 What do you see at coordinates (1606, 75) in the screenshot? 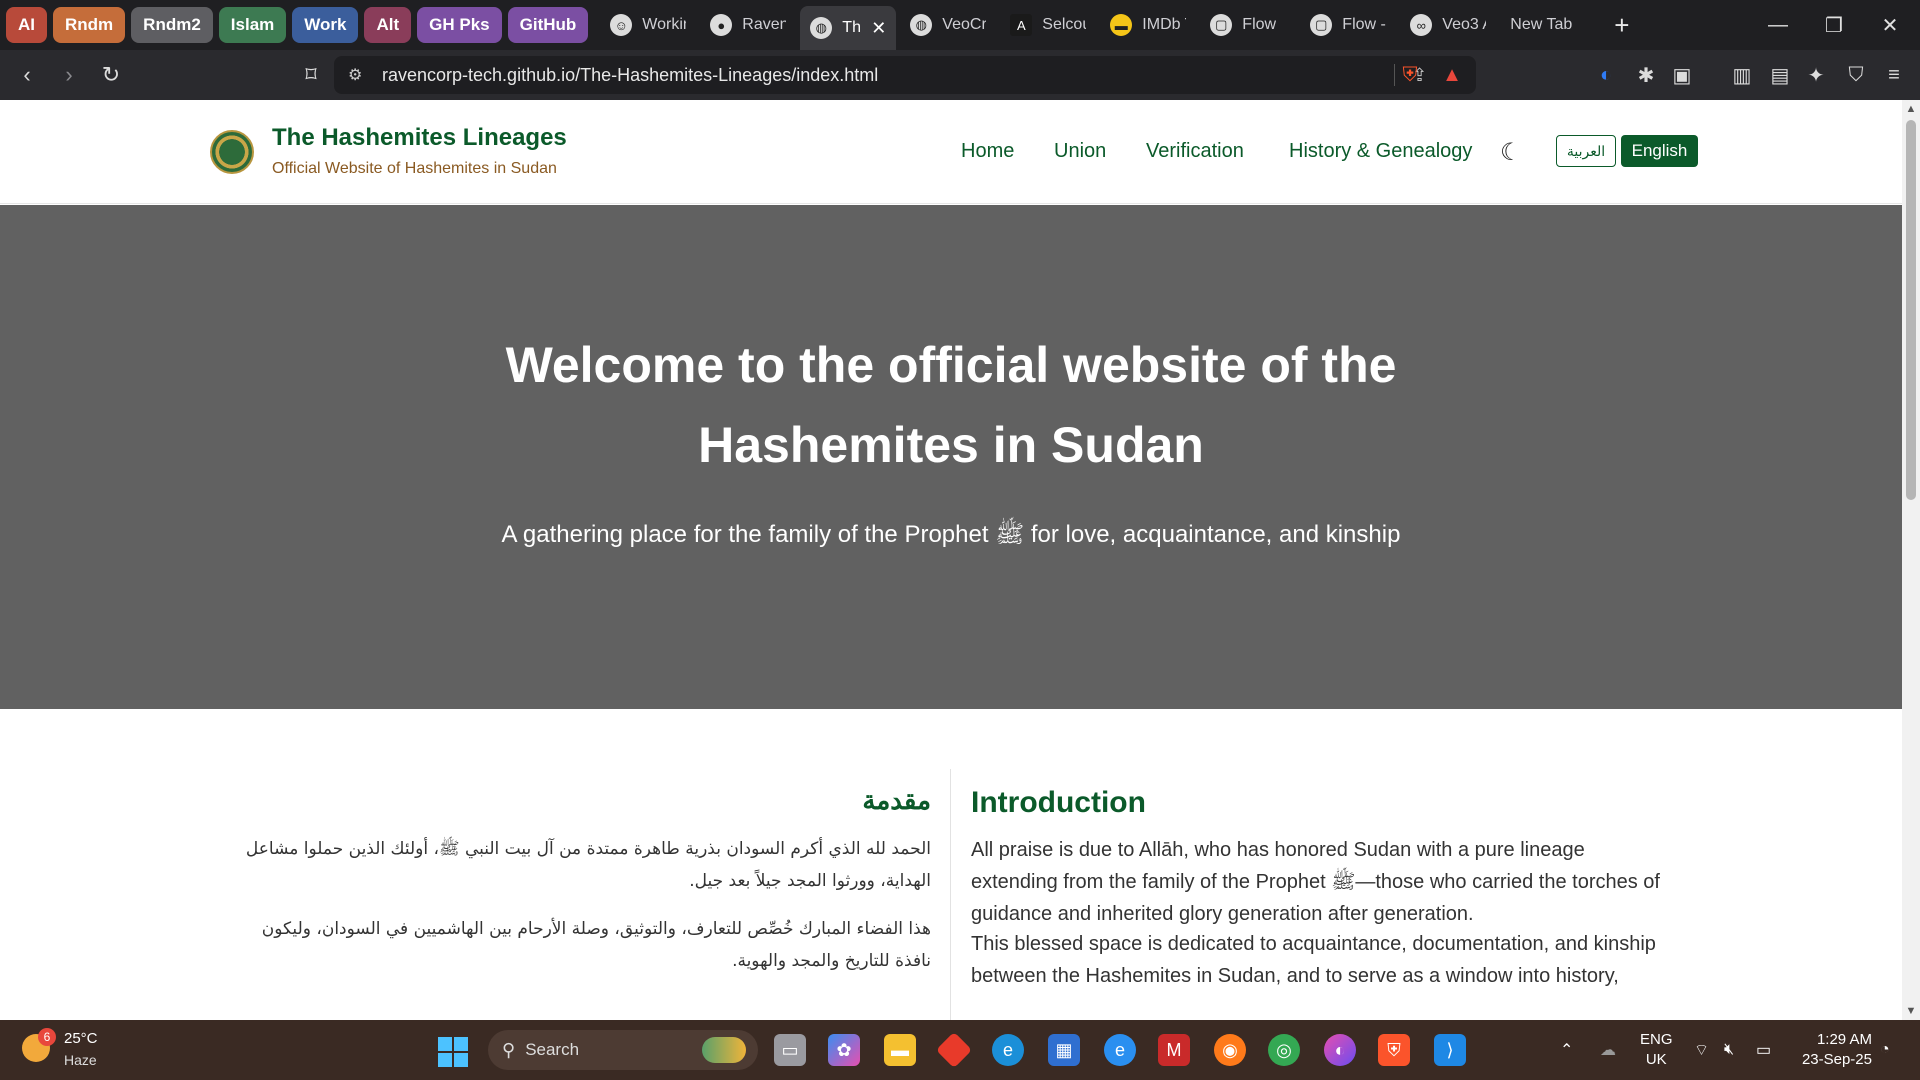
I see `dark-reader-icon: ◐` at bounding box center [1606, 75].